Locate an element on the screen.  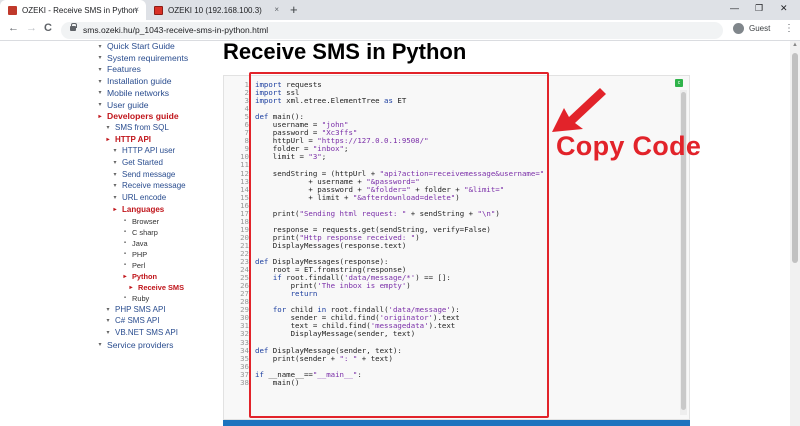
sidebar-item-label: Features is located at coordinates (124, 69).